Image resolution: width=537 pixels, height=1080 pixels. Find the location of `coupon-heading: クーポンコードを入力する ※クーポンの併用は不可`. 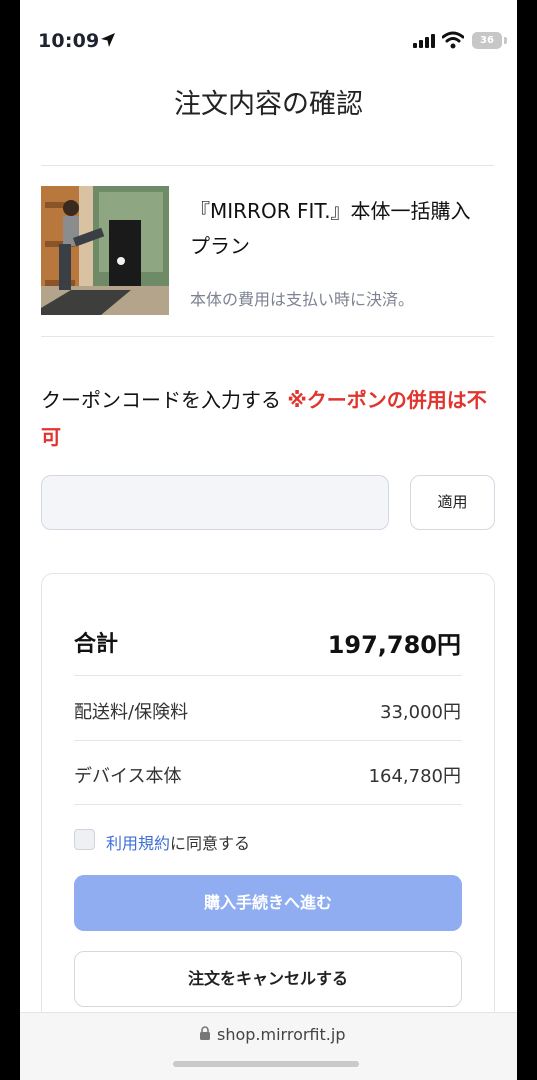

coupon-heading: クーポンコードを入力する ※クーポンの併用は不可 is located at coordinates (271, 419).